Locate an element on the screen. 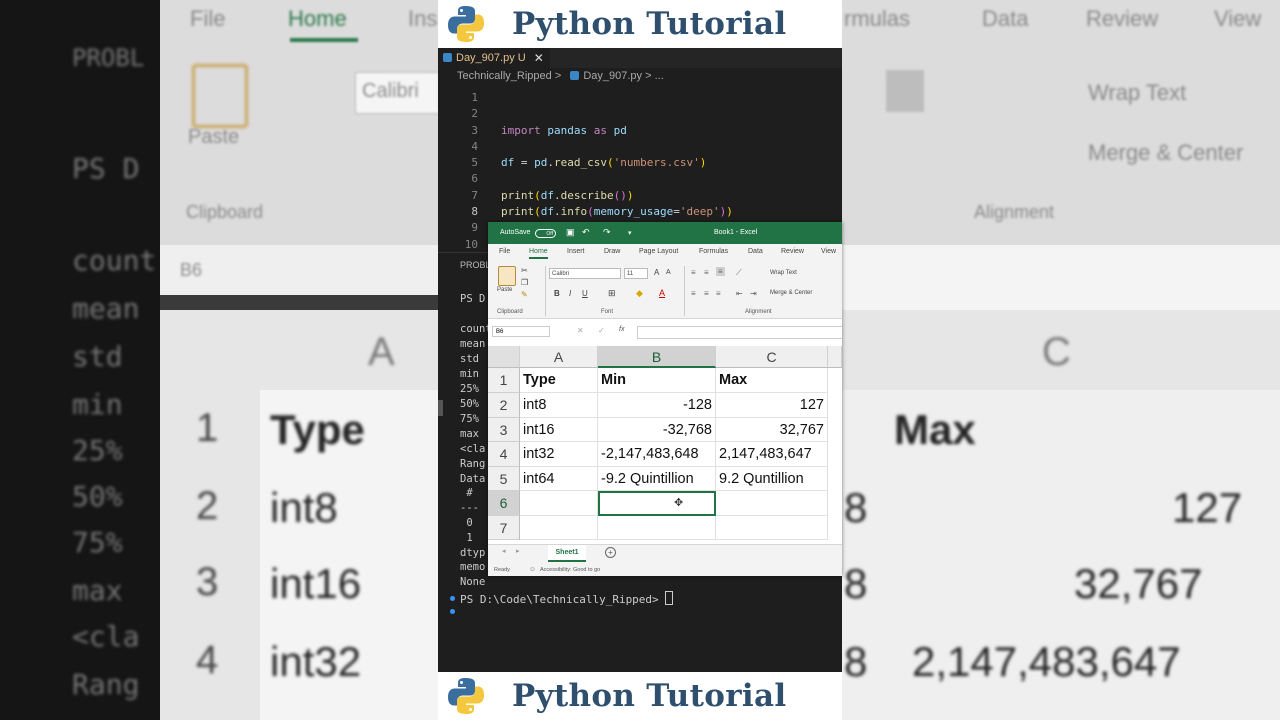 The image size is (1280, 720). status-ready: Ready is located at coordinates (502, 570).